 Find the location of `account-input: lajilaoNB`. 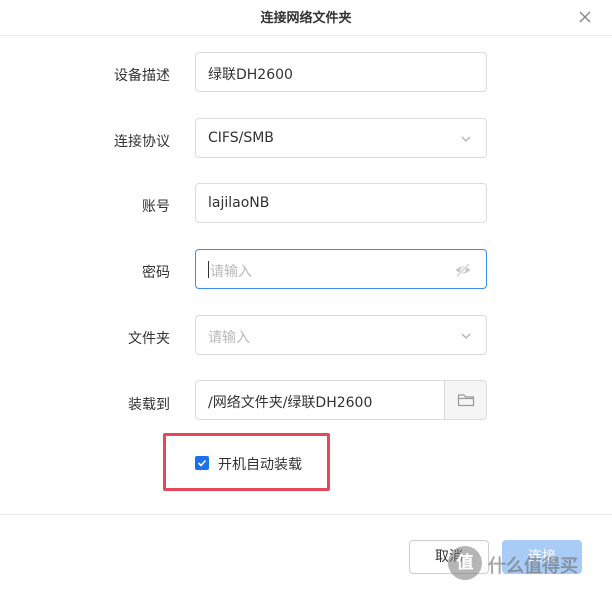

account-input: lajilaoNB is located at coordinates (341, 203).